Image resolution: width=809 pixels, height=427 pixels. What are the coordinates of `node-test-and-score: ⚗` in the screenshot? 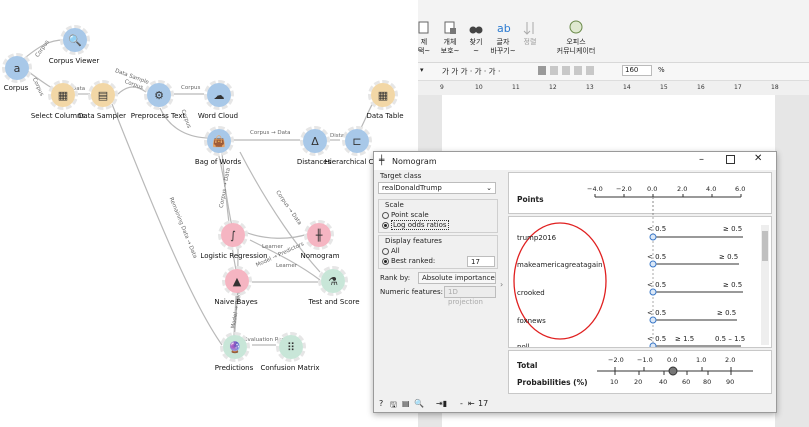 It's located at (333, 281).